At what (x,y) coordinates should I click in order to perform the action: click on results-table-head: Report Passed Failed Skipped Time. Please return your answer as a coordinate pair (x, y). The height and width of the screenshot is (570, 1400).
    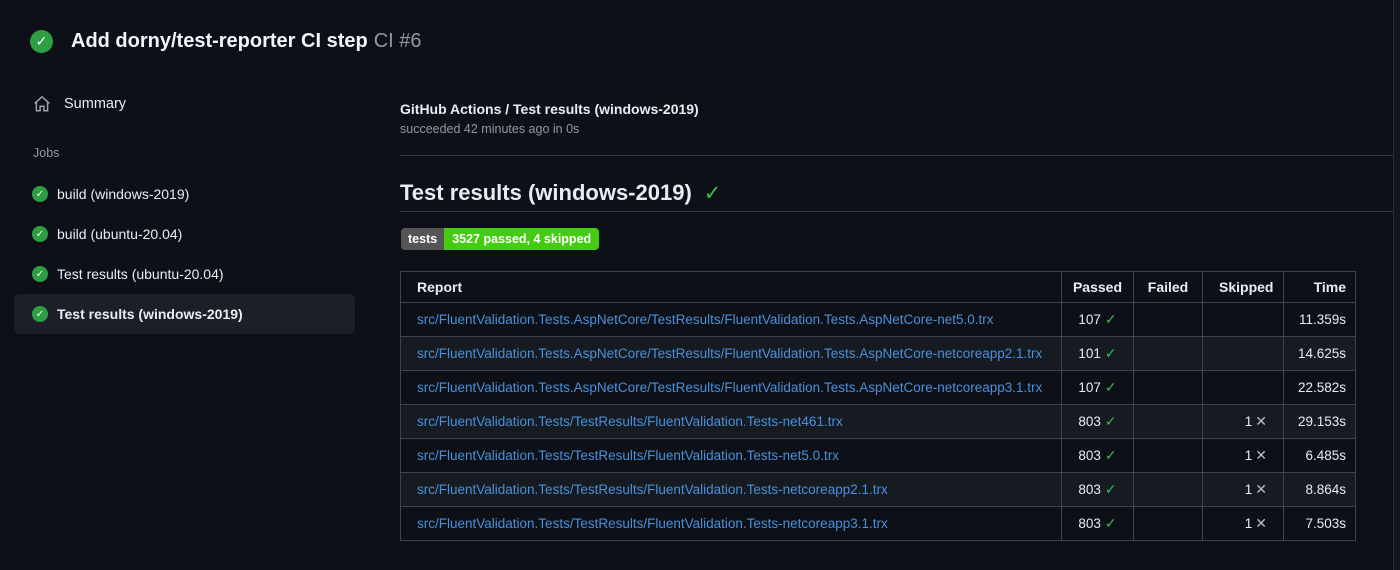
    Looking at the image, I should click on (878, 287).